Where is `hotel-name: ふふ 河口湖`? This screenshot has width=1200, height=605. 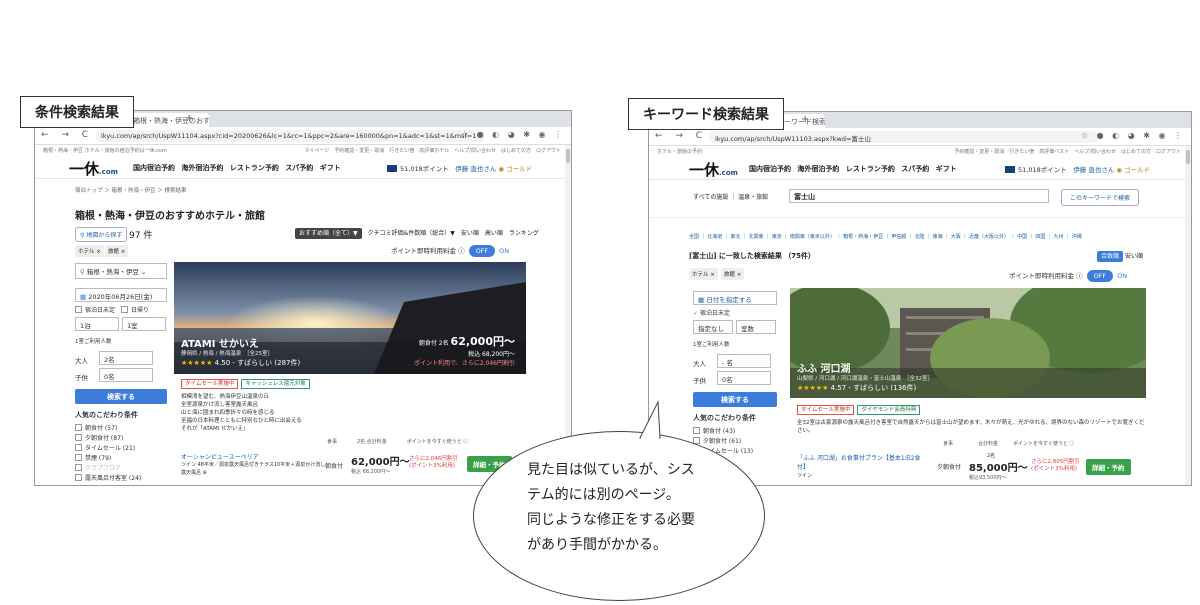
hotel-name: ふふ 河口湖 is located at coordinates (823, 367).